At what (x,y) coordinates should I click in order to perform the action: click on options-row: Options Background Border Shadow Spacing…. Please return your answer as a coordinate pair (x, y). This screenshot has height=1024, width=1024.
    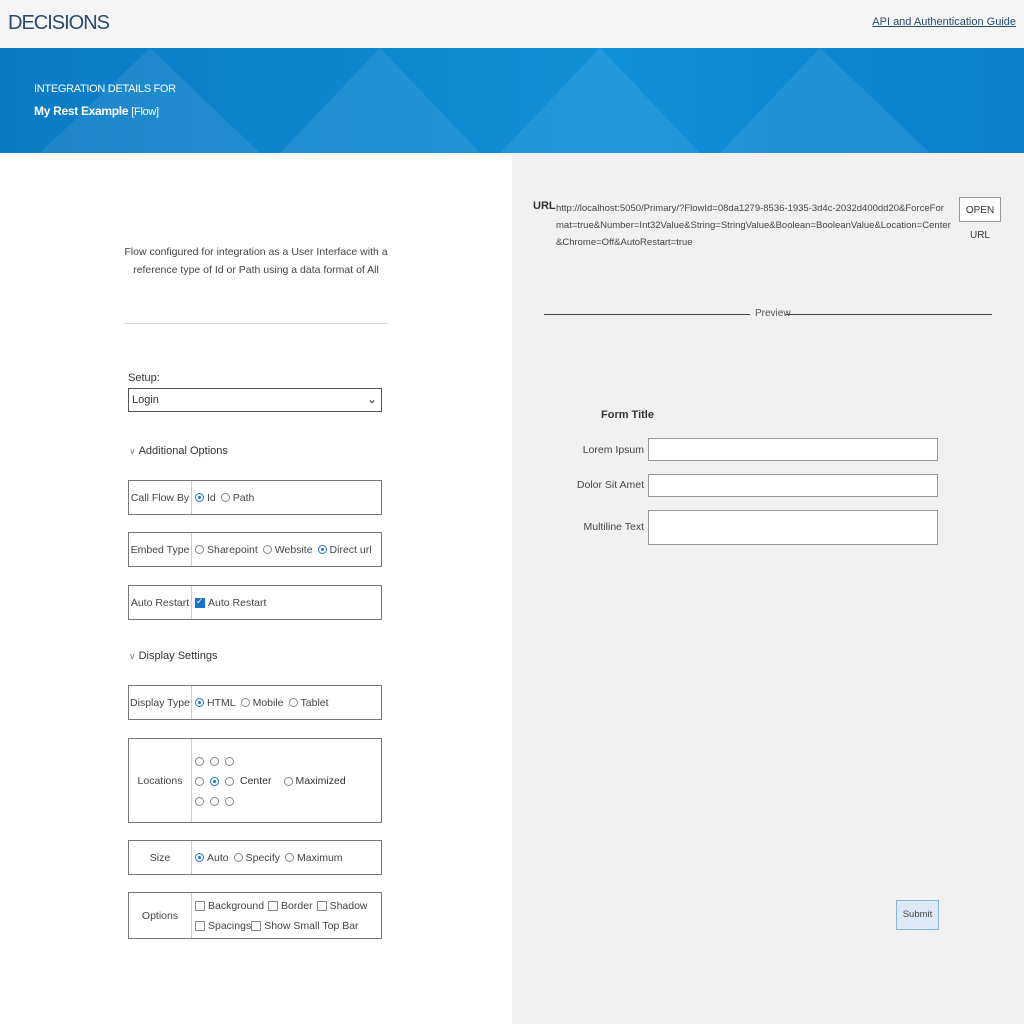
    Looking at the image, I should click on (255, 915).